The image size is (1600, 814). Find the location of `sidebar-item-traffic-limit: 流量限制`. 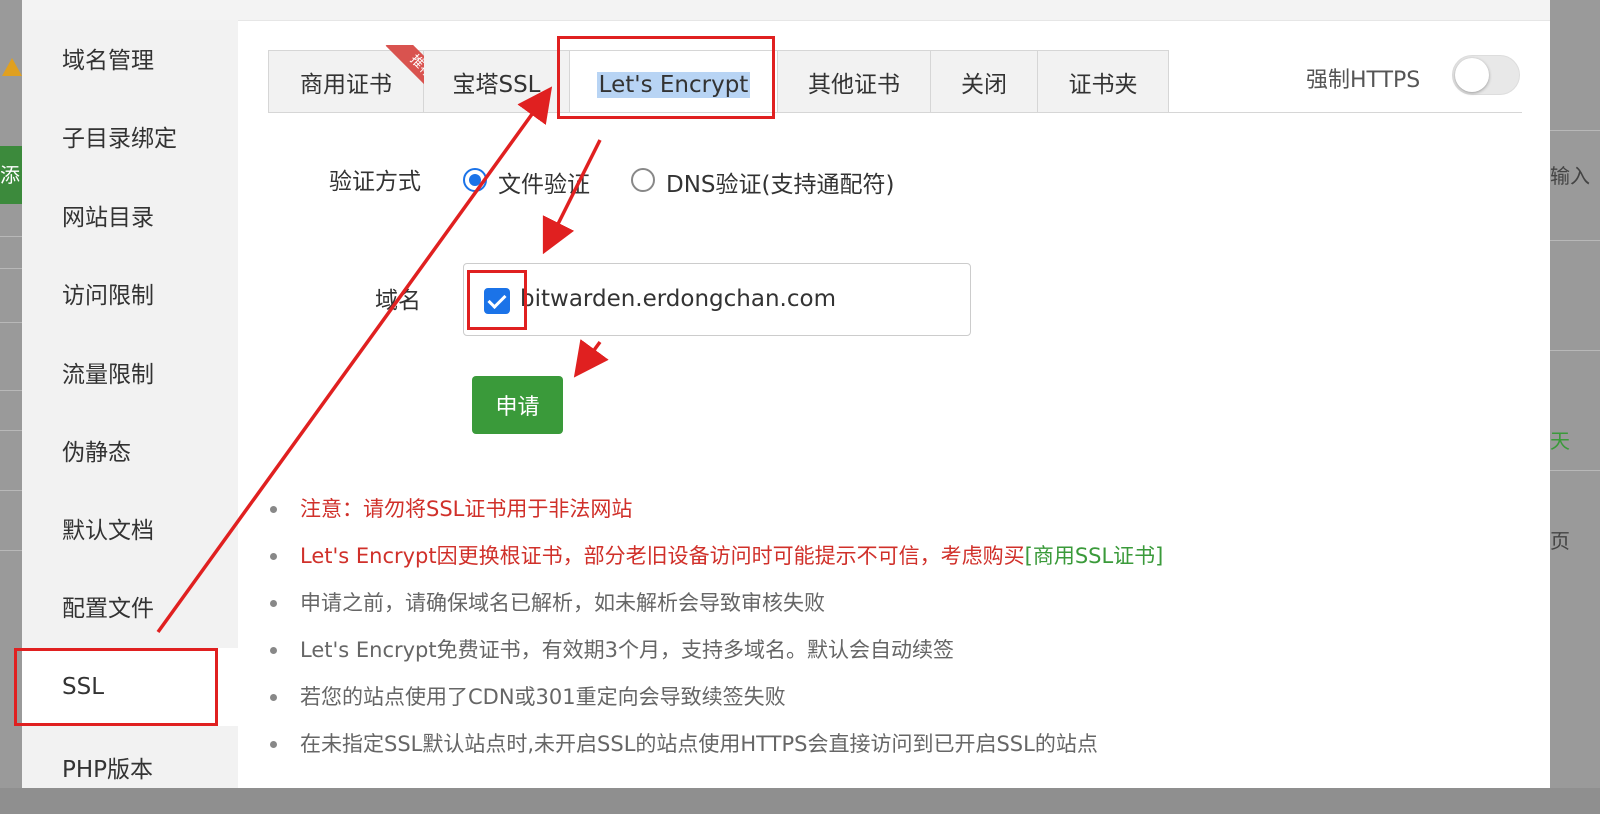

sidebar-item-traffic-limit: 流量限制 is located at coordinates (130, 375).